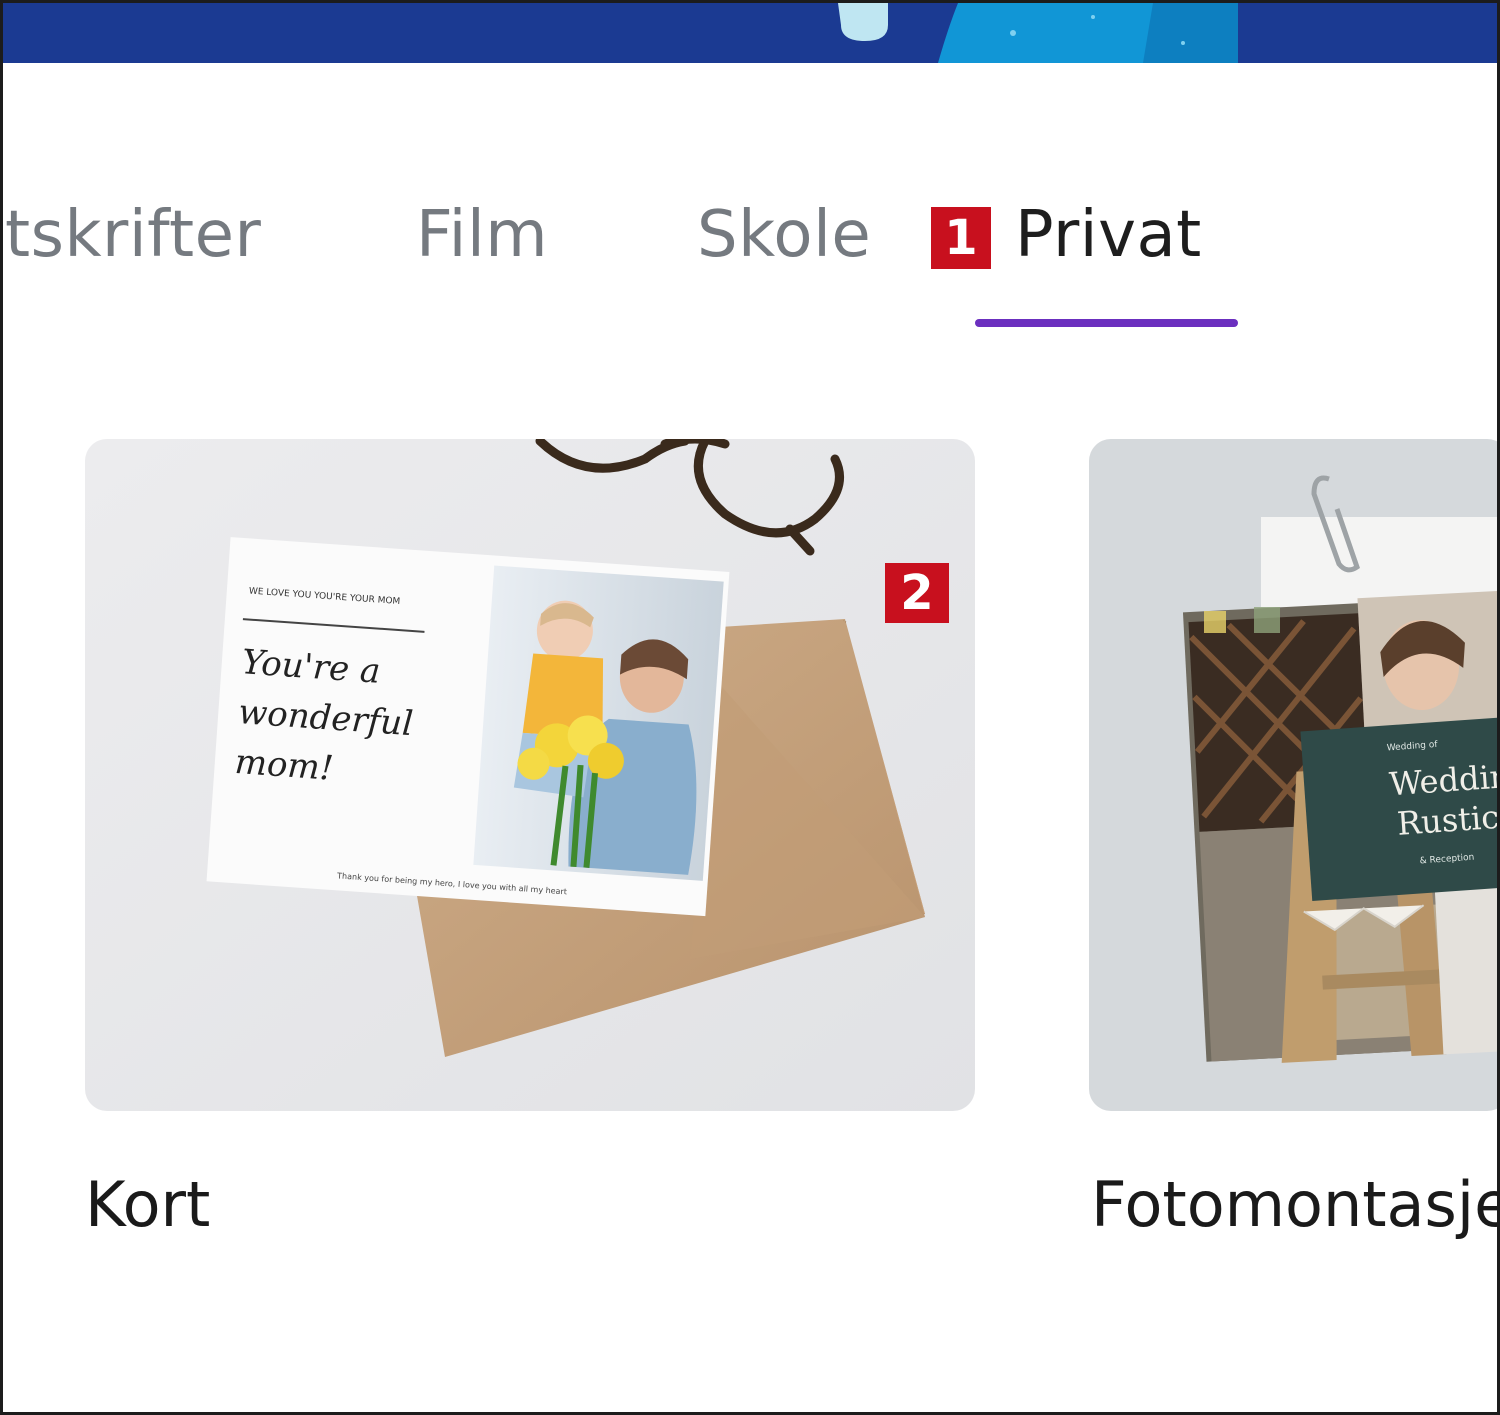 This screenshot has height=1415, width=1500. I want to click on card-script-line-3: mom!, so click(284, 765).